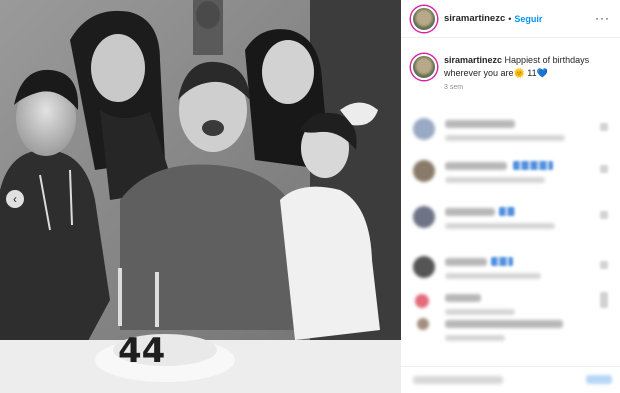 The height and width of the screenshot is (393, 620). I want to click on chevron-left-icon: ‹, so click(15, 199).